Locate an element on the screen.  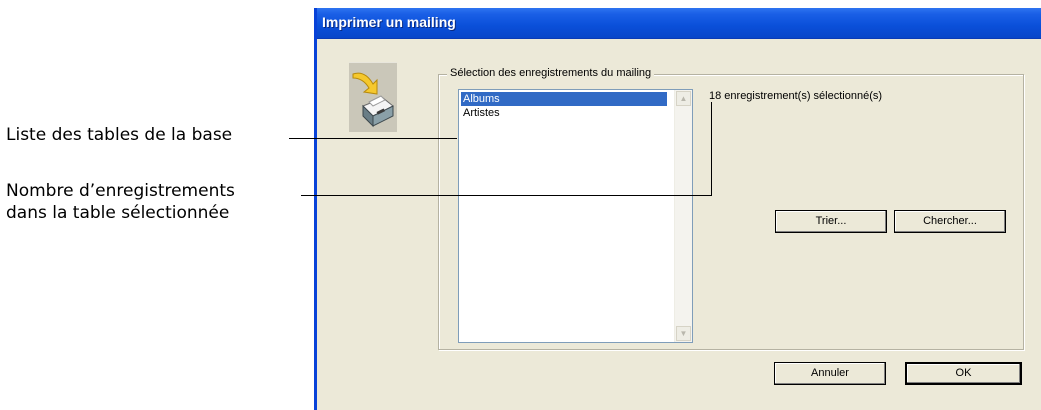
cancel-button: Annuler is located at coordinates (830, 373).